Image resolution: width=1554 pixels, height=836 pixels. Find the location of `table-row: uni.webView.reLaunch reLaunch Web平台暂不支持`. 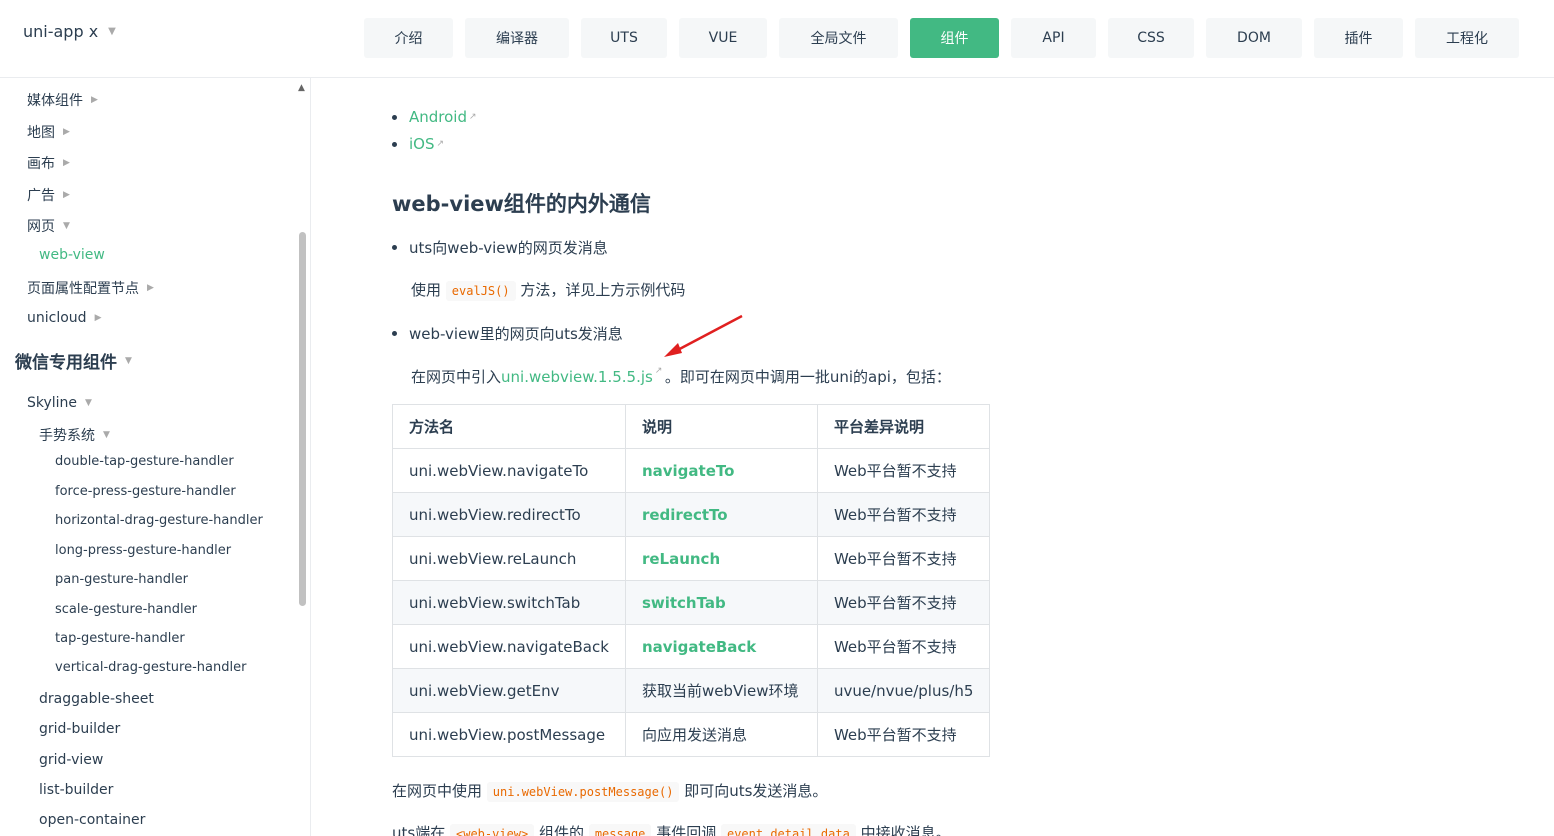

table-row: uni.webView.reLaunch reLaunch Web平台暂不支持 is located at coordinates (691, 558).